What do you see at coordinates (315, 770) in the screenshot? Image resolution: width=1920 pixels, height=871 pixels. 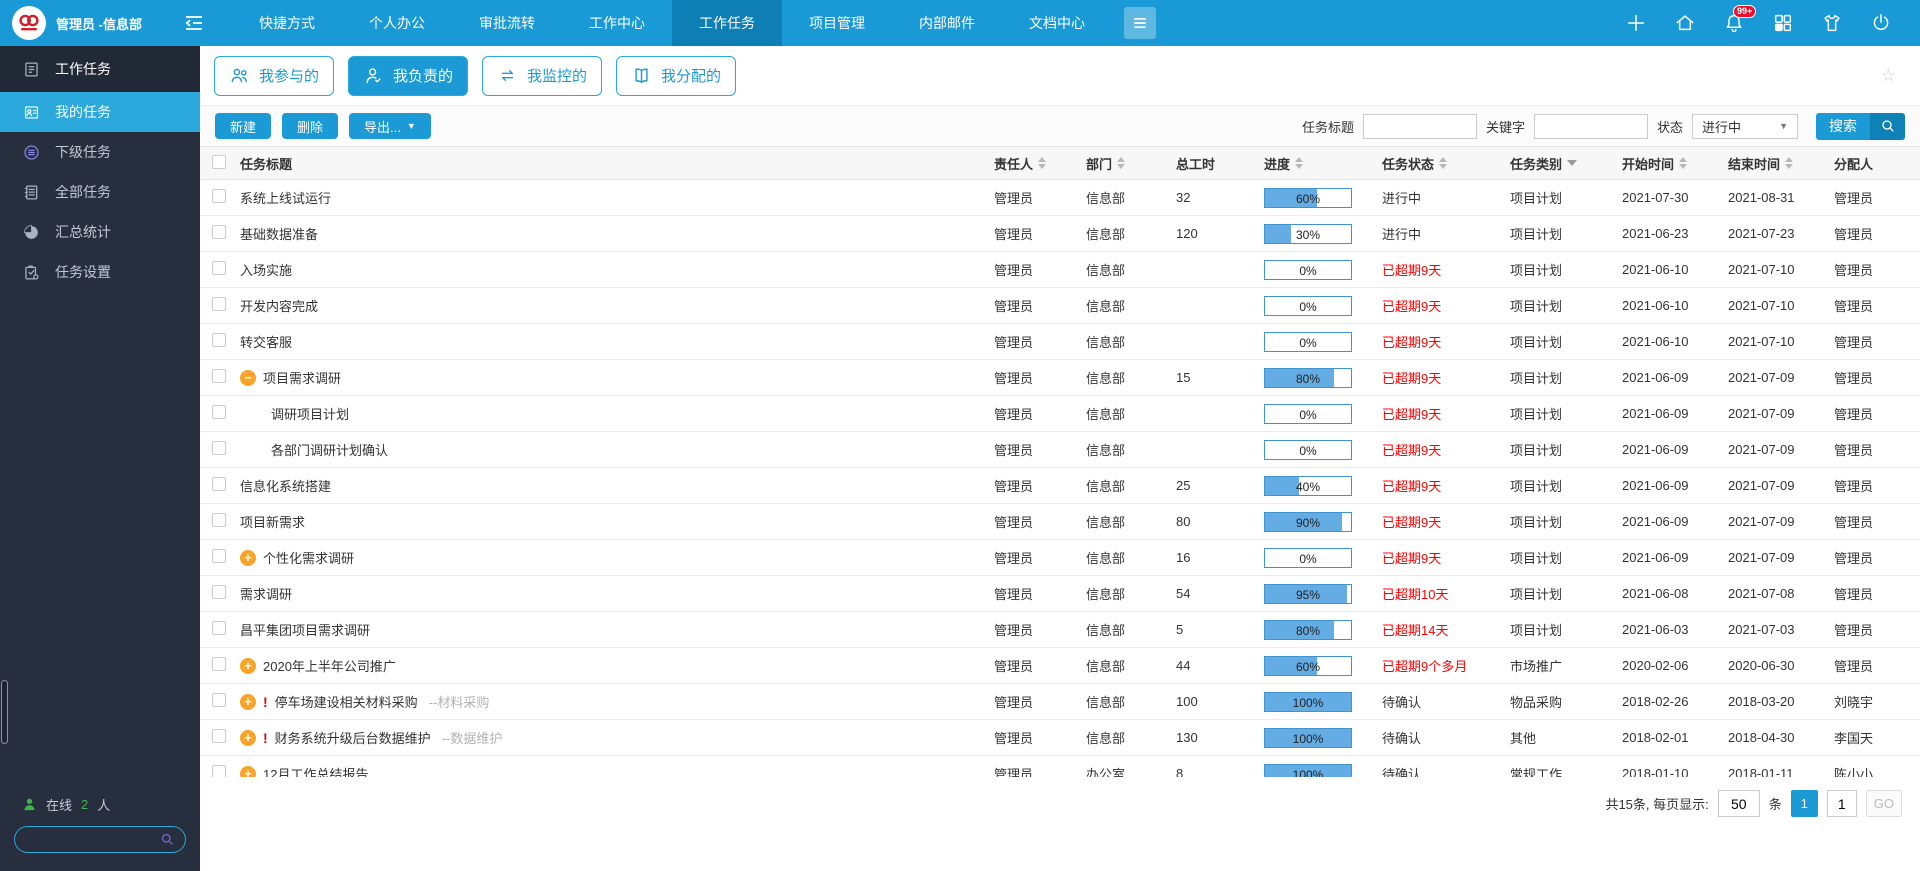 I see `task-title: 12月工作总结报告` at bounding box center [315, 770].